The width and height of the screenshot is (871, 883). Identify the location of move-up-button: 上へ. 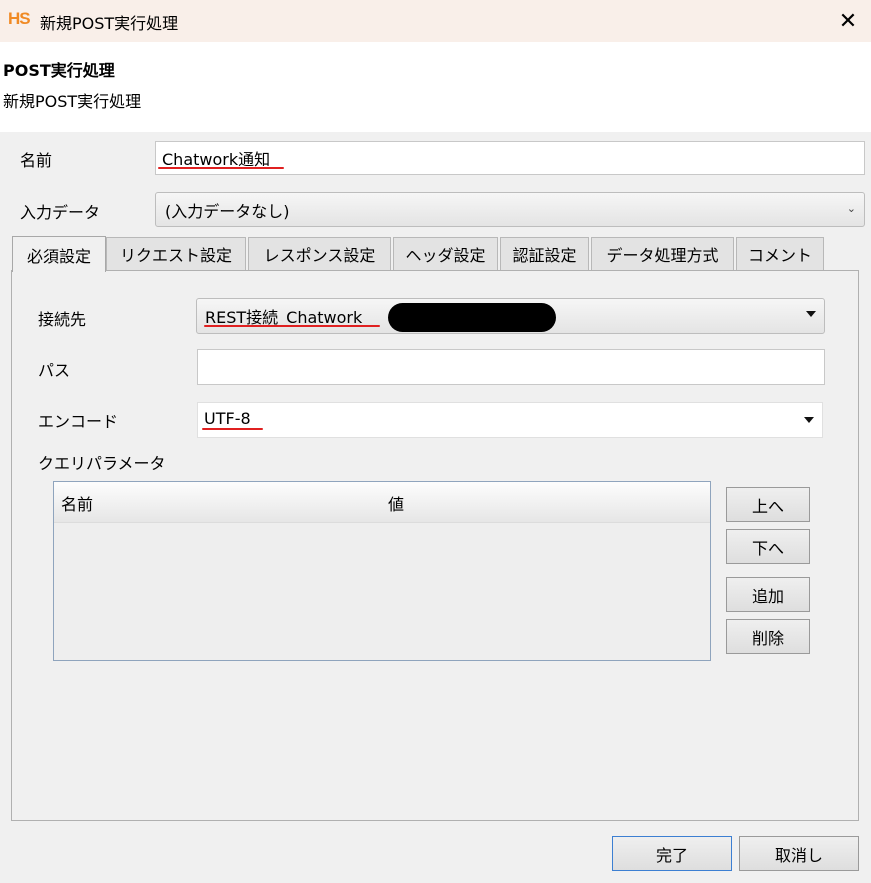
(768, 504).